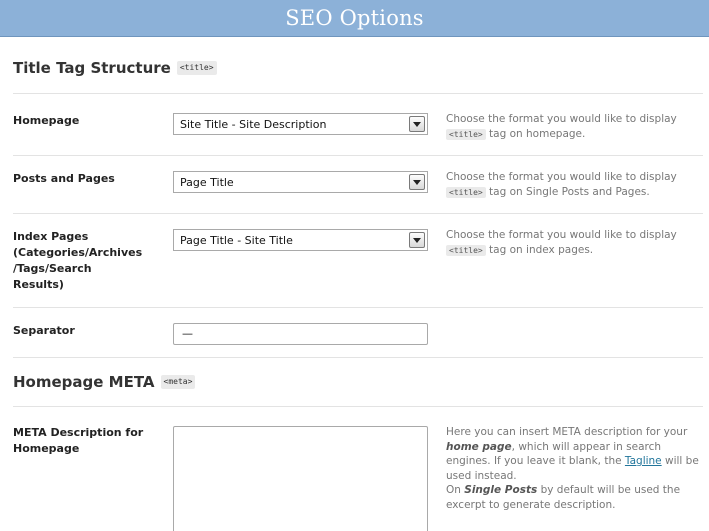 The width and height of the screenshot is (709, 531). I want to click on section-heading: Homepage META, so click(84, 382).